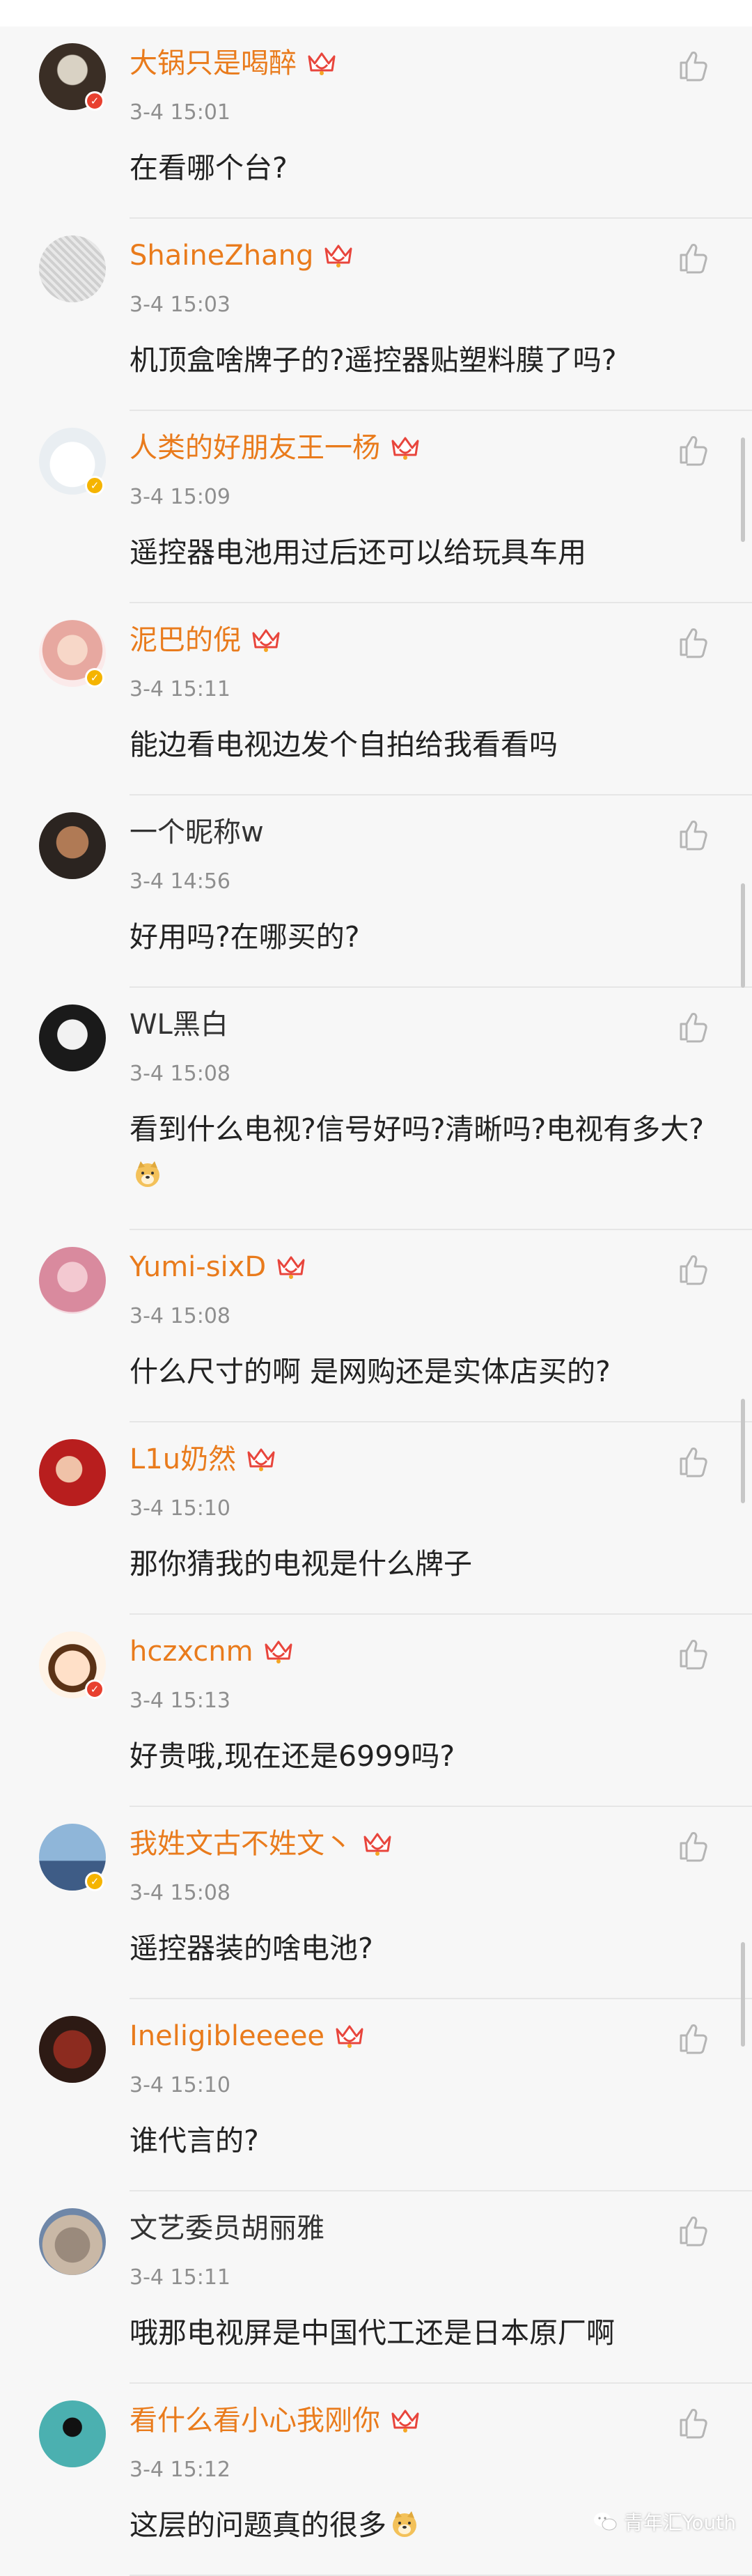 Image resolution: width=752 pixels, height=2576 pixels. Describe the element at coordinates (376, 315) in the screenshot. I see `comment-item: ShaineZhang 3-4 15:03 机顶盒啥牌子的?遥控器贴塑料膜了吗?` at that location.